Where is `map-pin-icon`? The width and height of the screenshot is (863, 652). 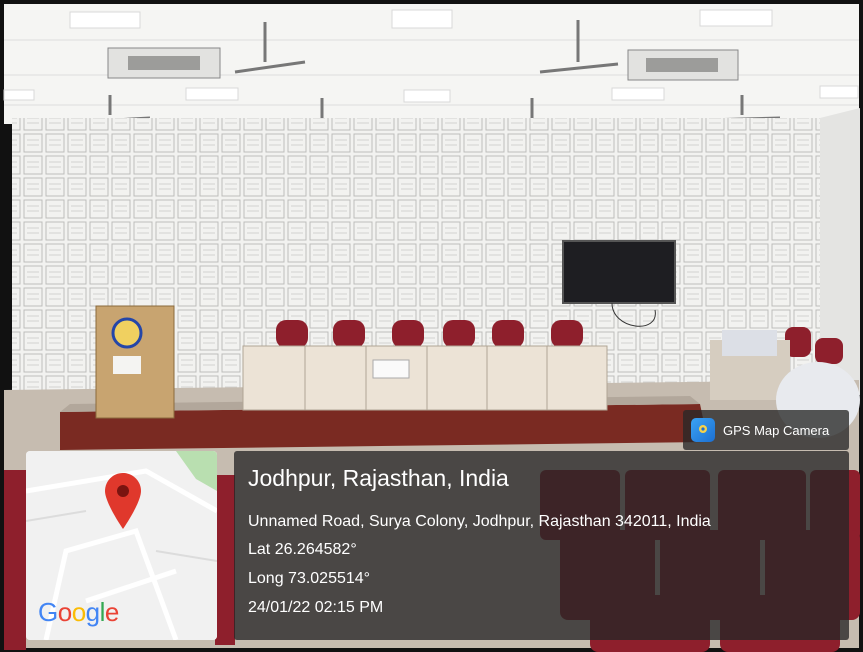
map-pin-icon is located at coordinates (123, 501).